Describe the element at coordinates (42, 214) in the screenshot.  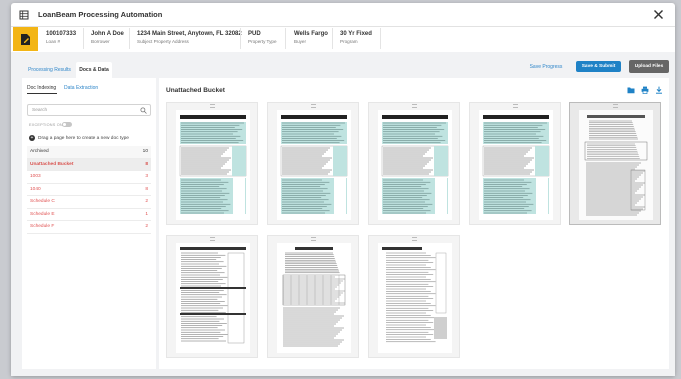
I see `list-item-name: Schedule E` at that location.